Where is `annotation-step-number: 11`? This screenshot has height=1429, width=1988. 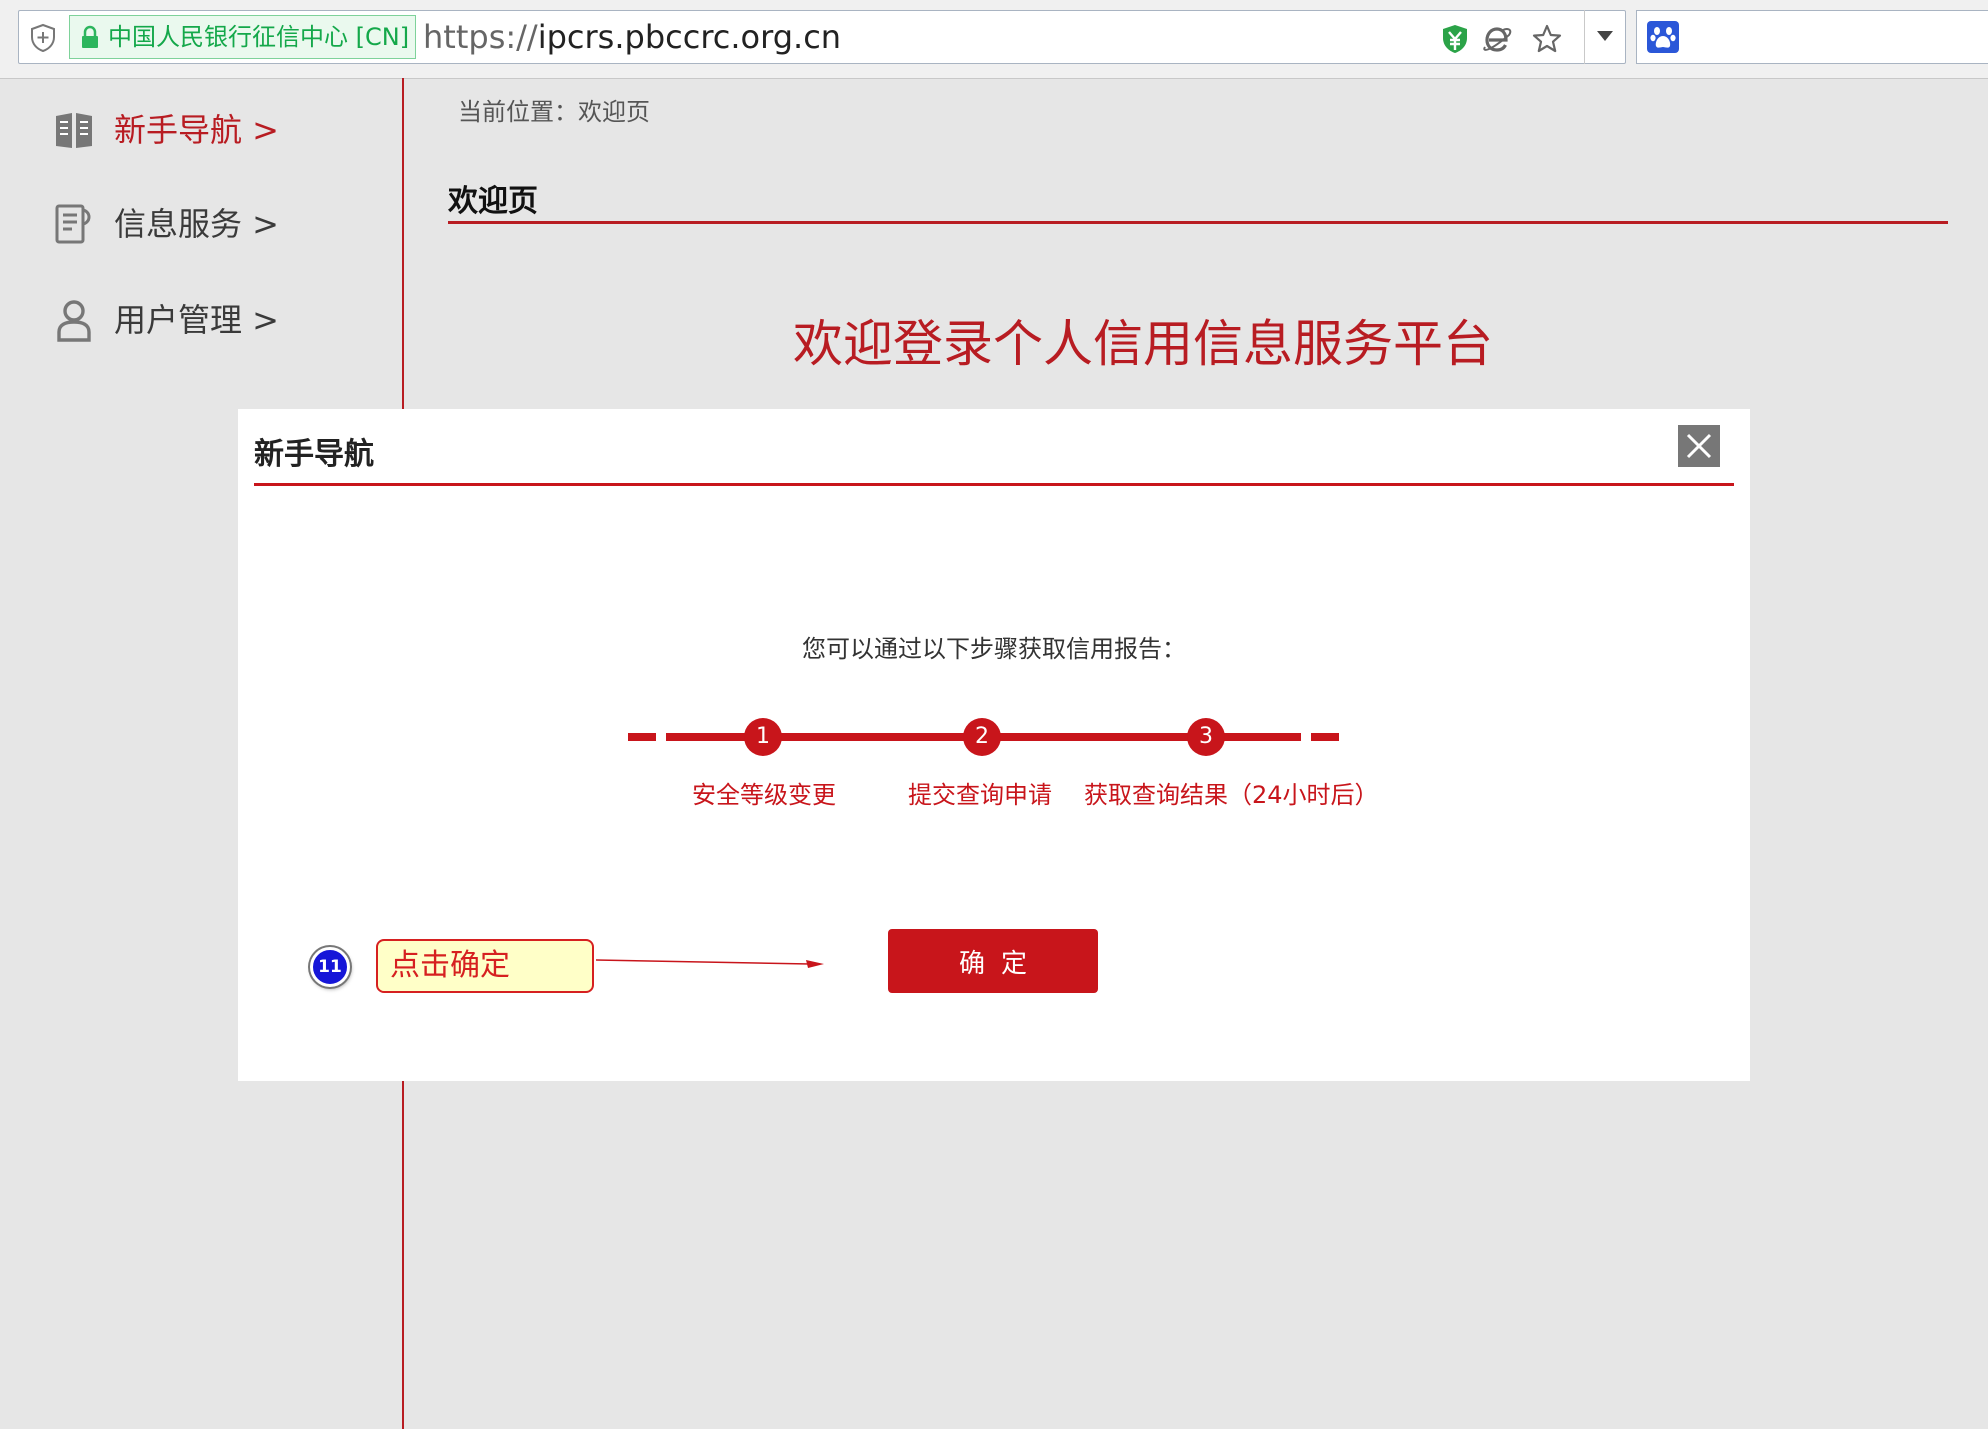
annotation-step-number: 11 is located at coordinates (330, 967).